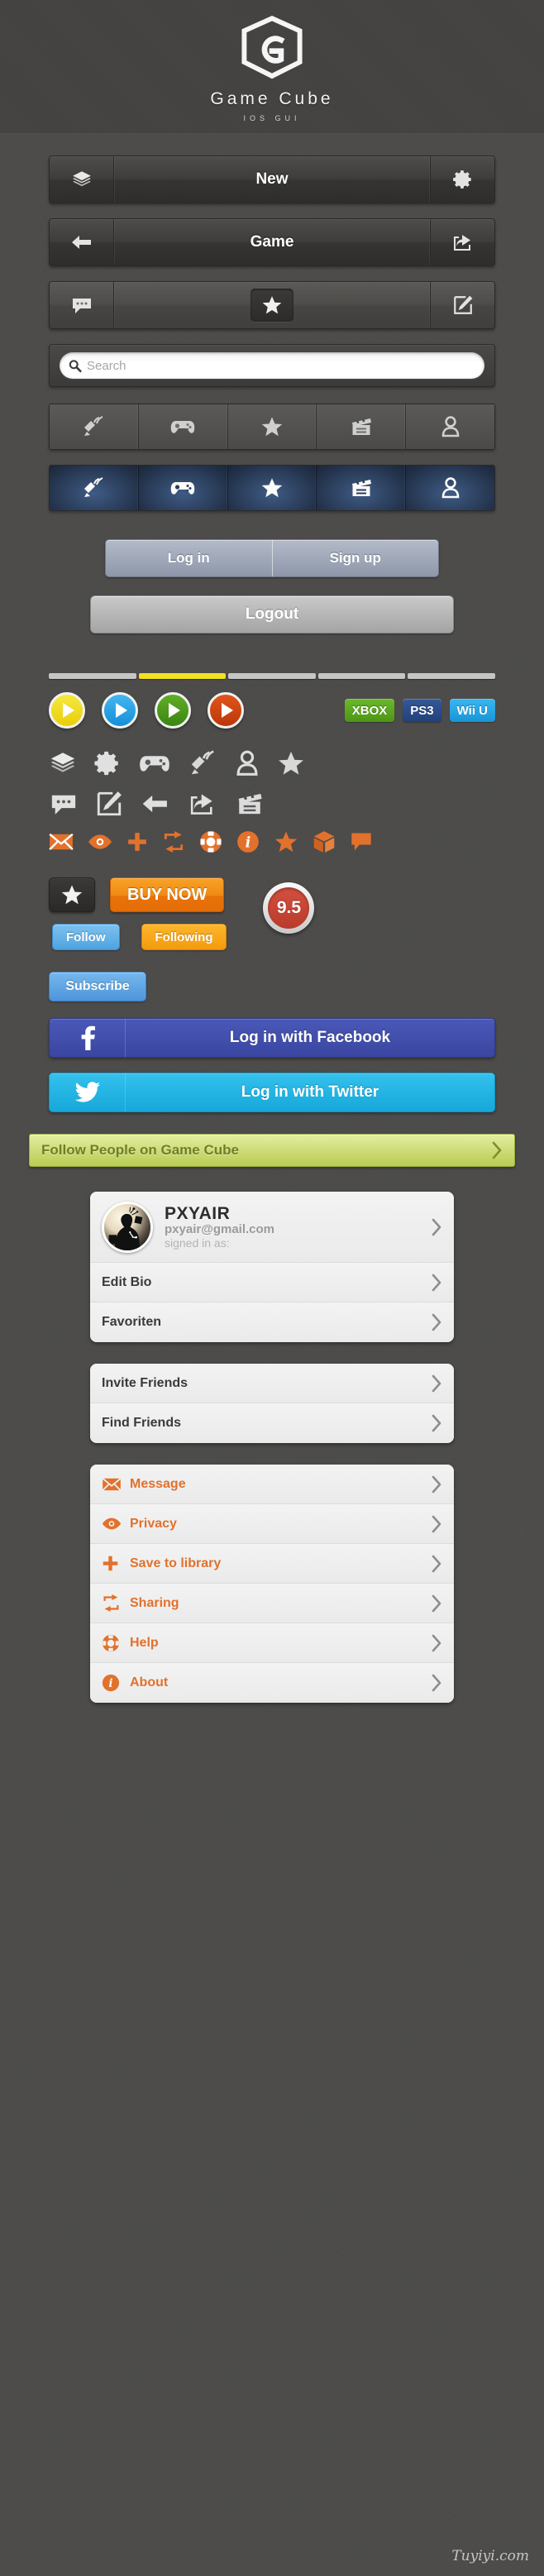  Describe the element at coordinates (272, 179) in the screenshot. I see `navbar-new: New` at that location.